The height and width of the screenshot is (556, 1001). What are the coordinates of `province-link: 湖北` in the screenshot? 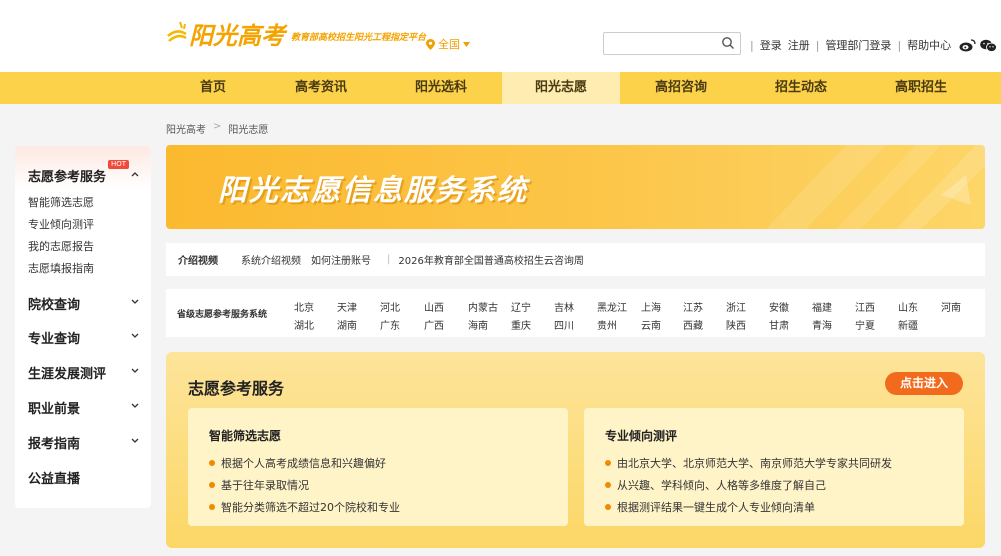 It's located at (304, 324).